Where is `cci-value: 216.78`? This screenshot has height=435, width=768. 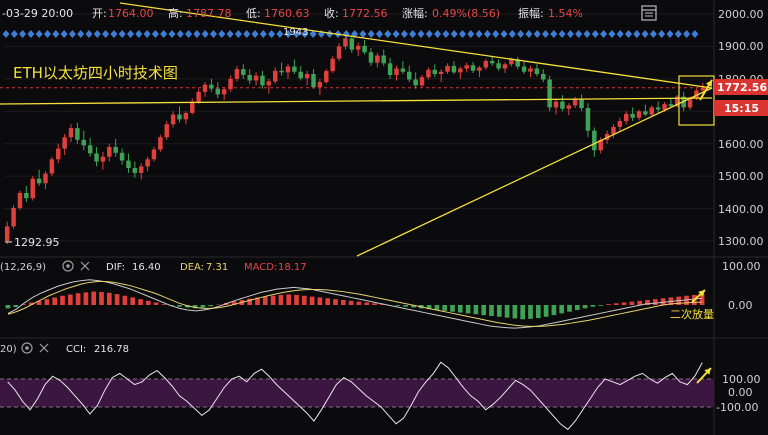
cci-value: 216.78 is located at coordinates (111, 349).